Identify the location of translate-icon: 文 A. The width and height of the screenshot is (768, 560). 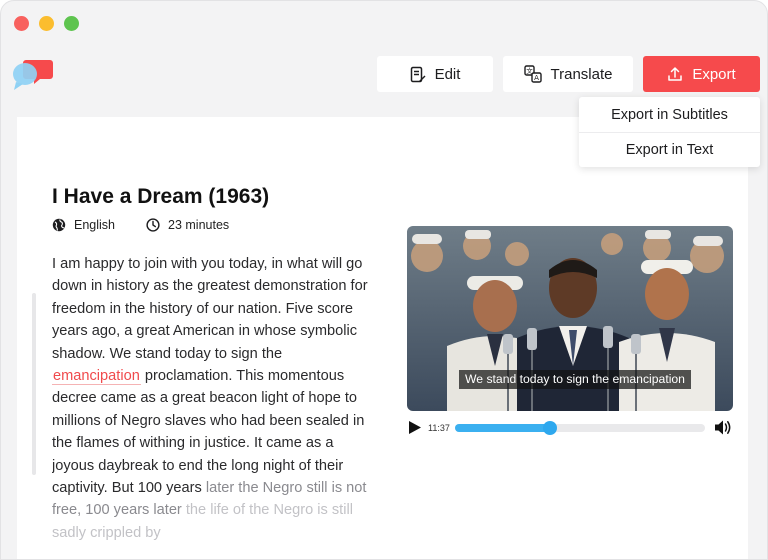
(532, 74).